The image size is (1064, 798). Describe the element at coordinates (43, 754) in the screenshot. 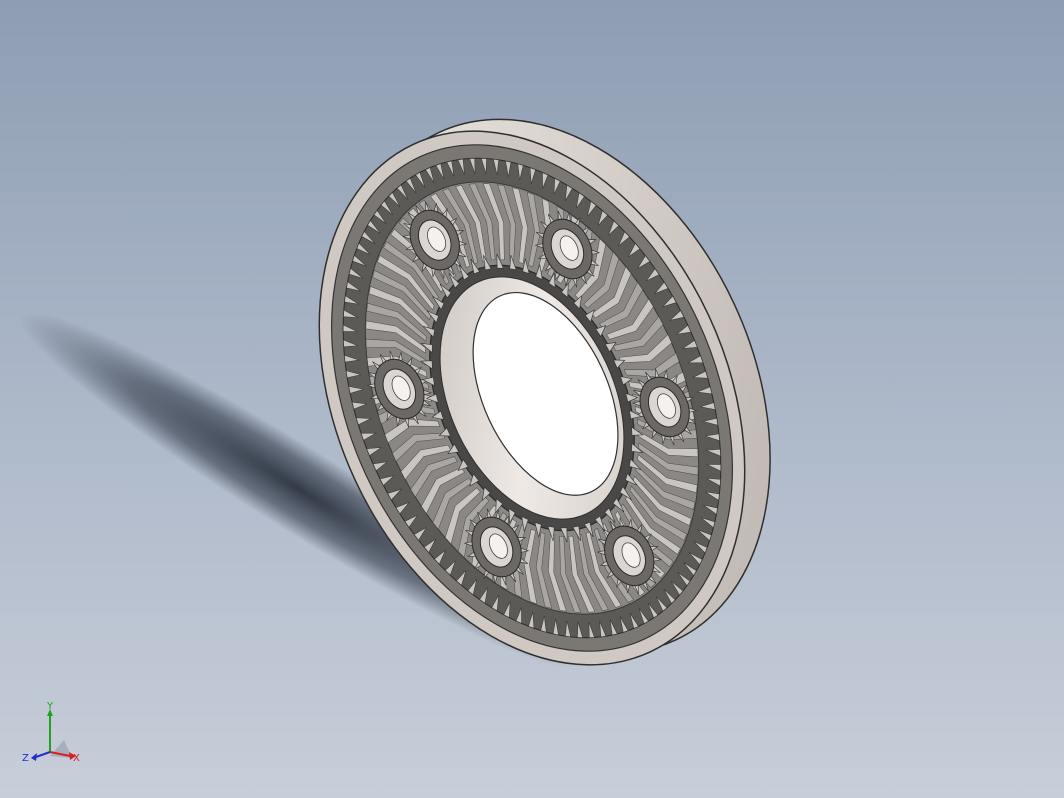

I see `z-axis-line` at that location.